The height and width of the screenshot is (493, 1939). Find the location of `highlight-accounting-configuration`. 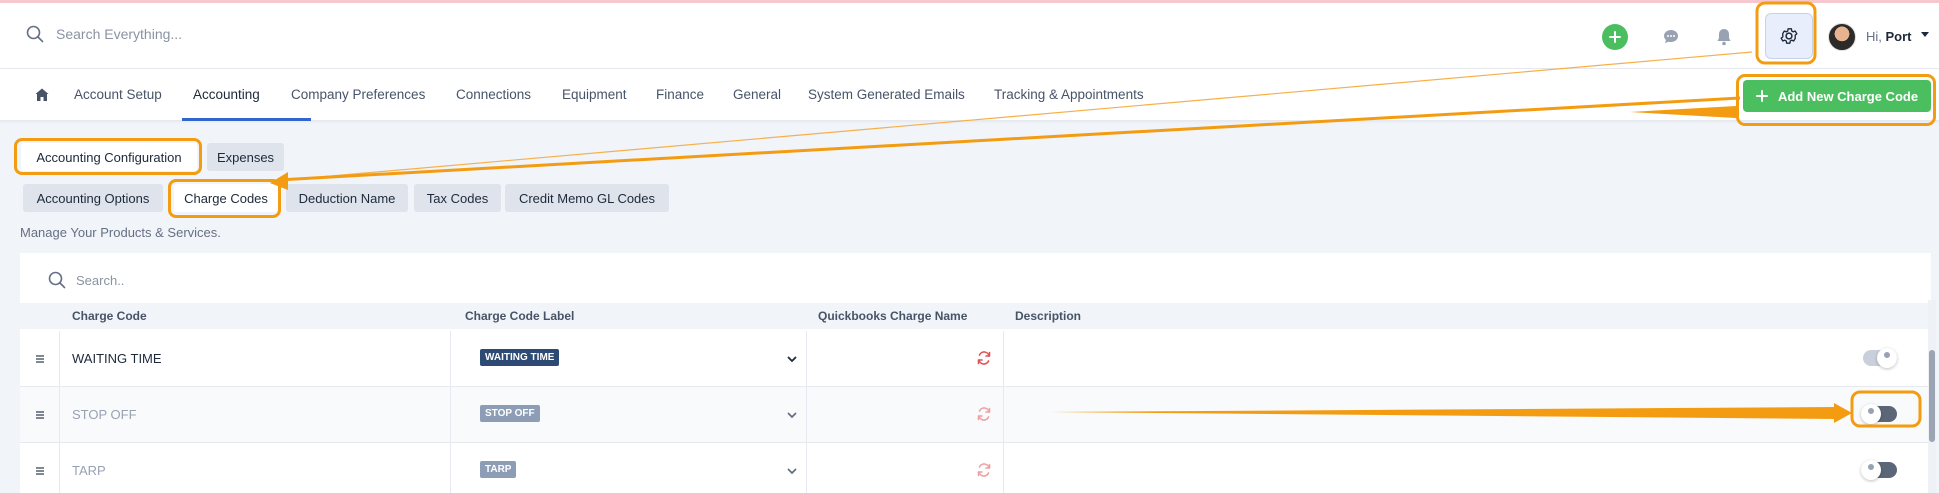

highlight-accounting-configuration is located at coordinates (108, 156).